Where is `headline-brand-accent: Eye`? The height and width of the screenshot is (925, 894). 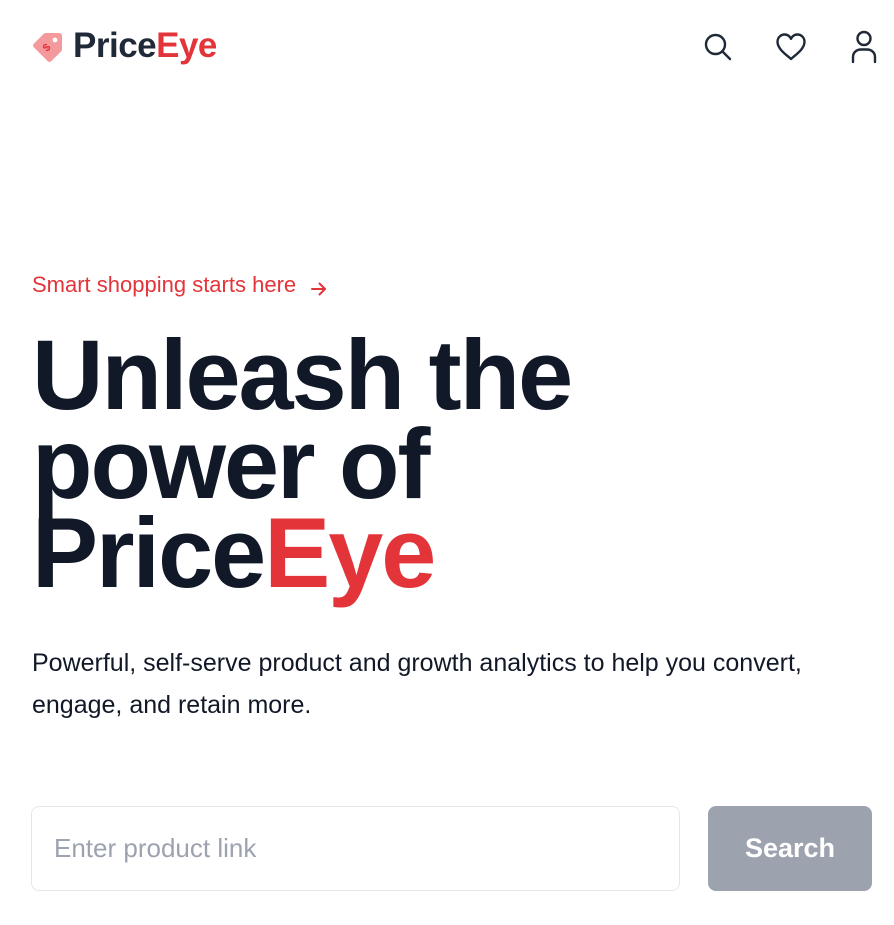 headline-brand-accent: Eye is located at coordinates (350, 552).